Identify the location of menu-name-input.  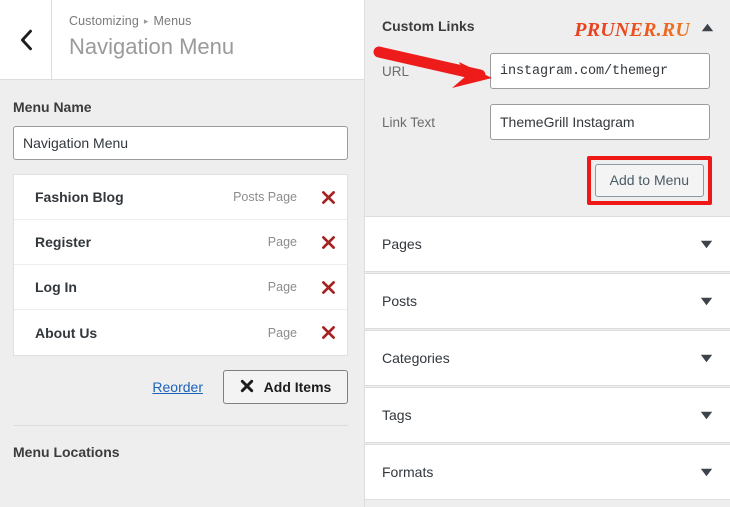
(180, 143).